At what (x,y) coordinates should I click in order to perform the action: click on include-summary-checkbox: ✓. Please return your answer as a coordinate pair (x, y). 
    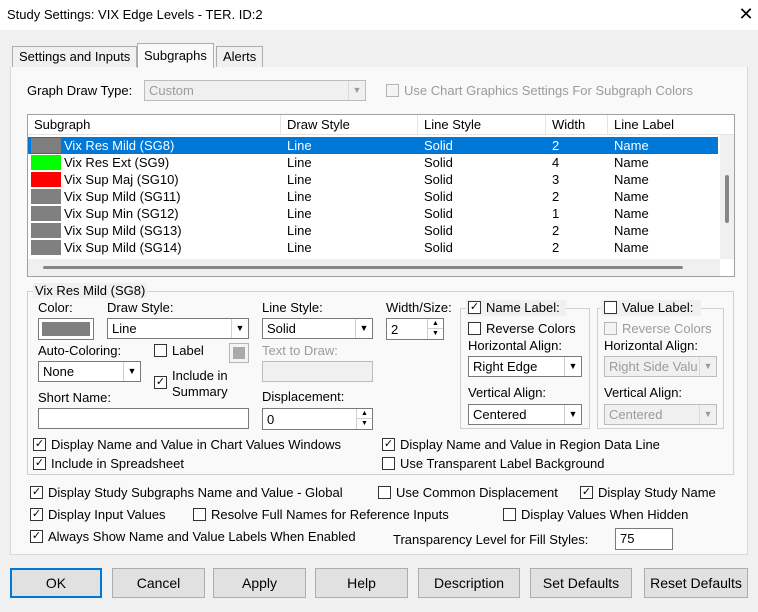
    Looking at the image, I should click on (160, 382).